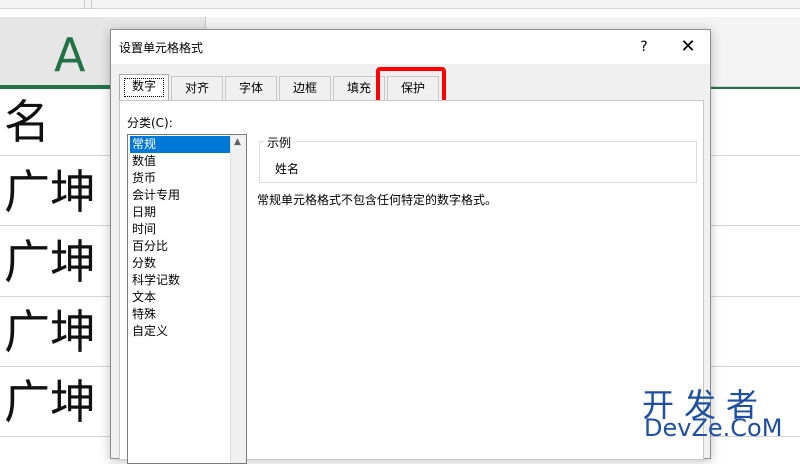 The width and height of the screenshot is (800, 464). I want to click on dialog-titlebar: 设置单元格格式 ? ✕, so click(410, 47).